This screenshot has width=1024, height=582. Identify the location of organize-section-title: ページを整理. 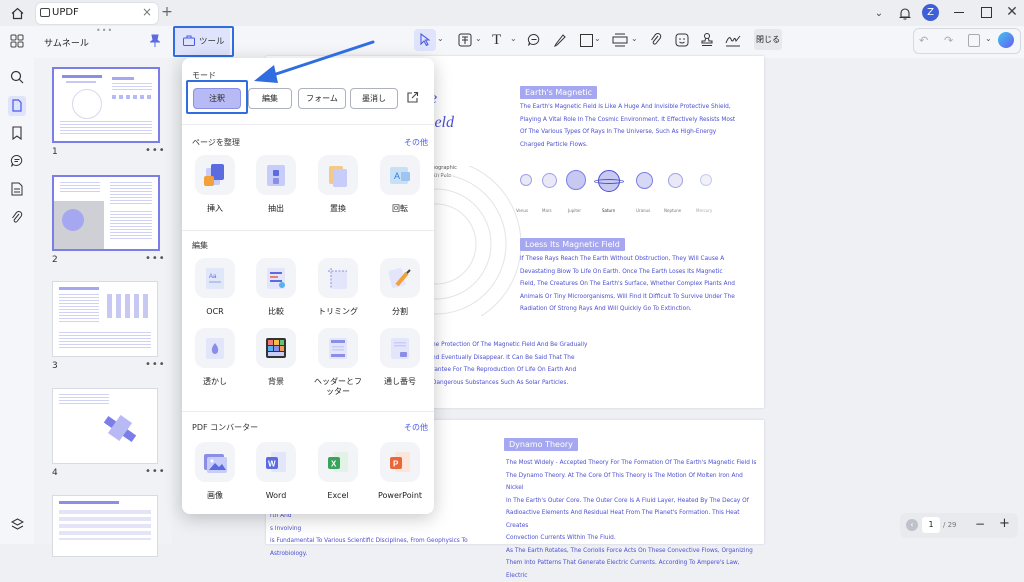
(216, 142).